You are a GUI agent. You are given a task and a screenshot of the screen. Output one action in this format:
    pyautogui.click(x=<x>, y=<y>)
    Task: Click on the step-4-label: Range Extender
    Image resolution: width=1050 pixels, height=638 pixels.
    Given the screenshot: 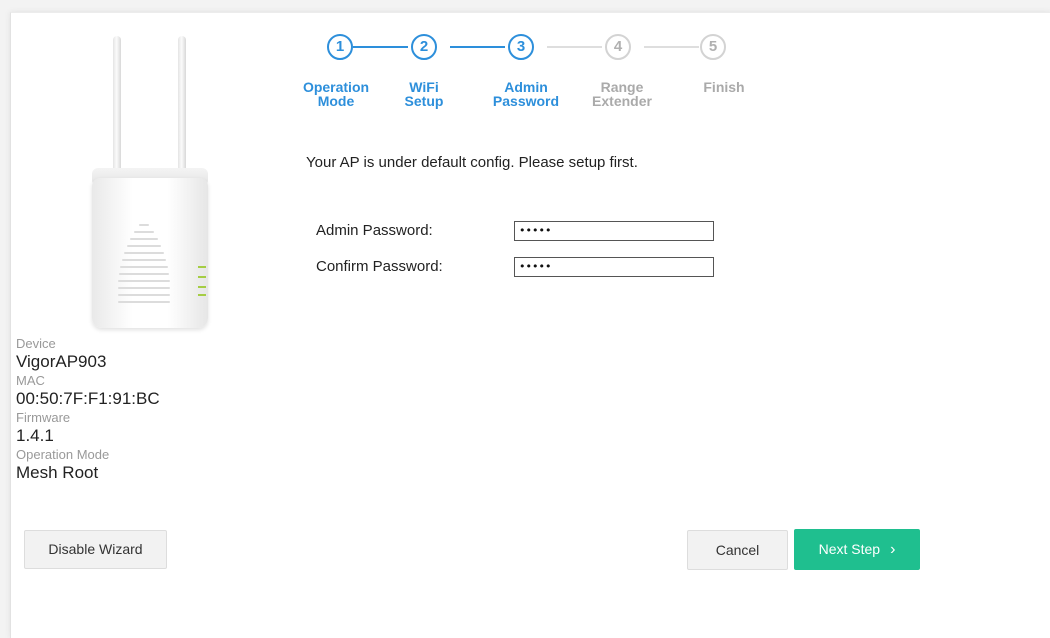 What is the action you would take?
    pyautogui.click(x=622, y=94)
    